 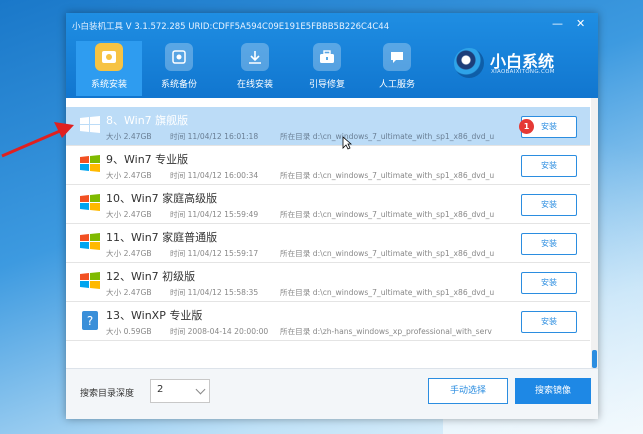 I want to click on nav-online-install: 在线安装, so click(x=255, y=68).